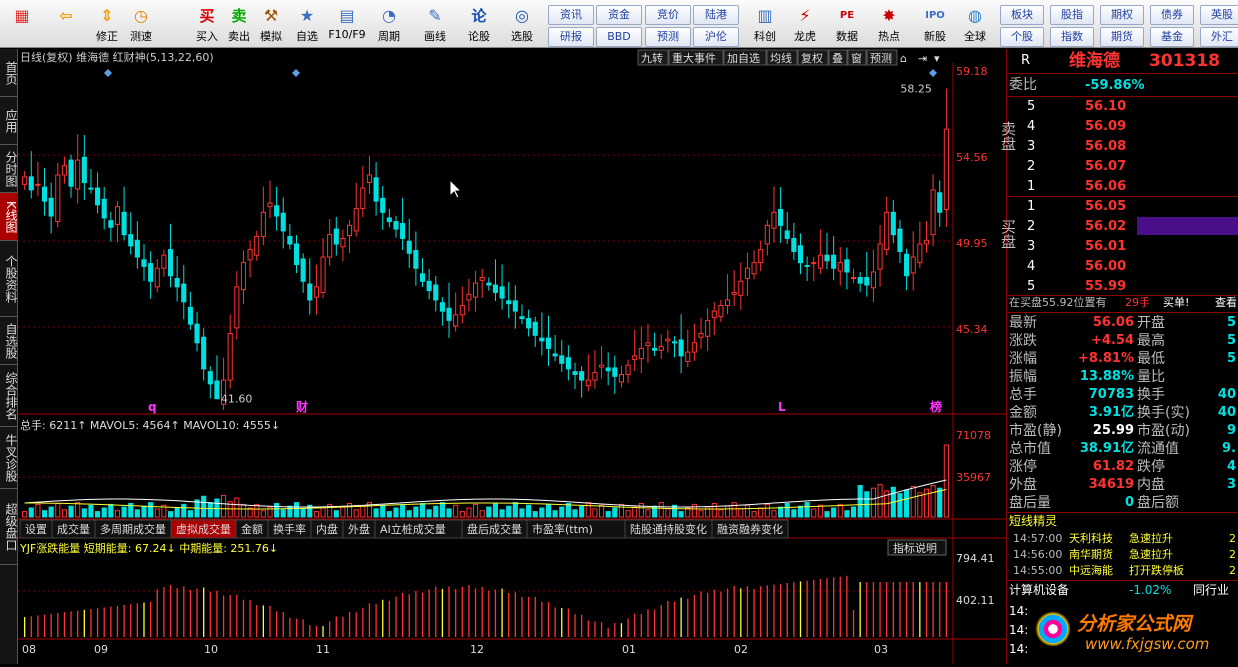  What do you see at coordinates (935, 24) in the screenshot?
I see `toolbar-ipo-button: IPO 新股` at bounding box center [935, 24].